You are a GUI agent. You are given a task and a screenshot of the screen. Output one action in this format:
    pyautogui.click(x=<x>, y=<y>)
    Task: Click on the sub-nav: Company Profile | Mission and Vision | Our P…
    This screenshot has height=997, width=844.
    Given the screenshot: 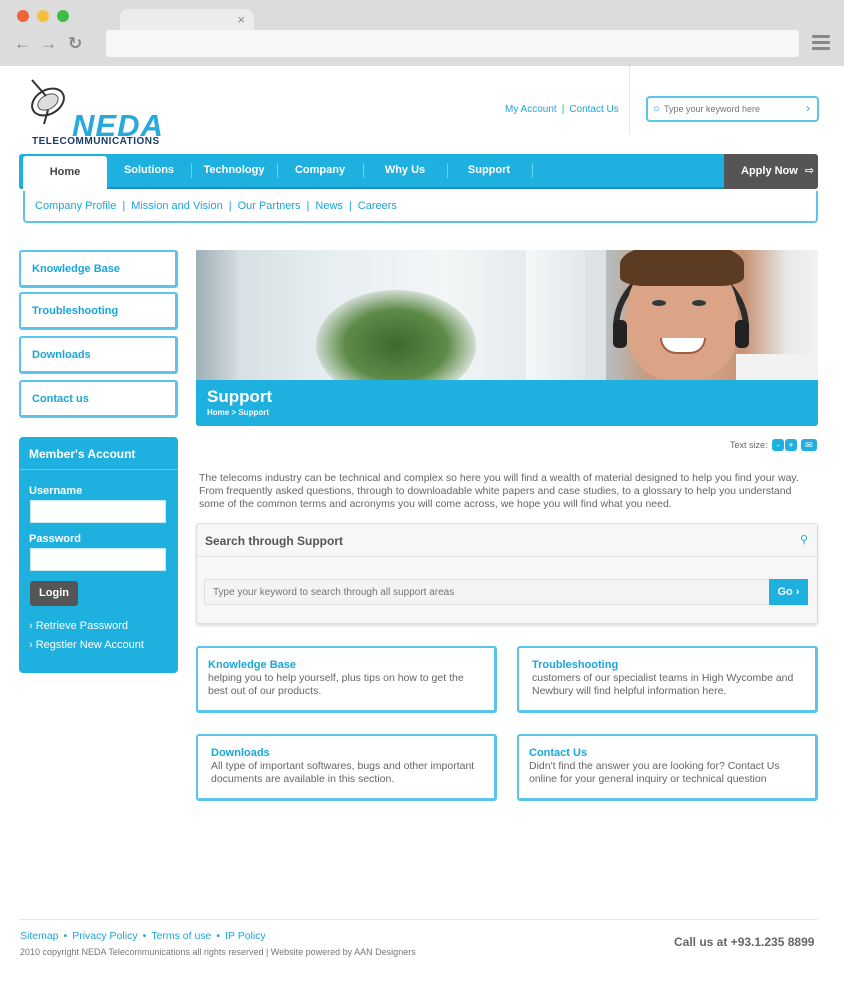 What is the action you would take?
    pyautogui.click(x=420, y=207)
    